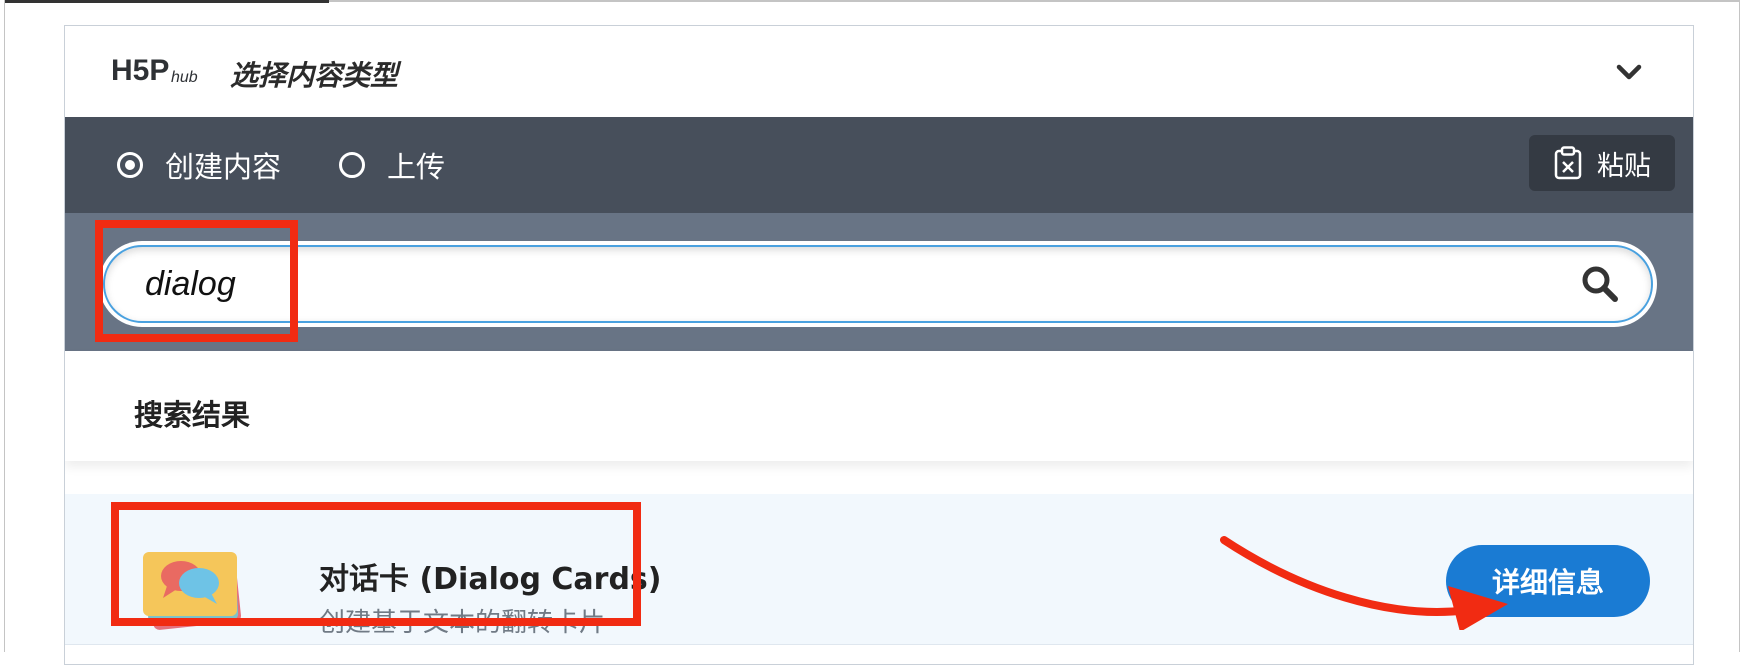  Describe the element at coordinates (223, 167) in the screenshot. I see `tab-create-label: 创建内容` at that location.